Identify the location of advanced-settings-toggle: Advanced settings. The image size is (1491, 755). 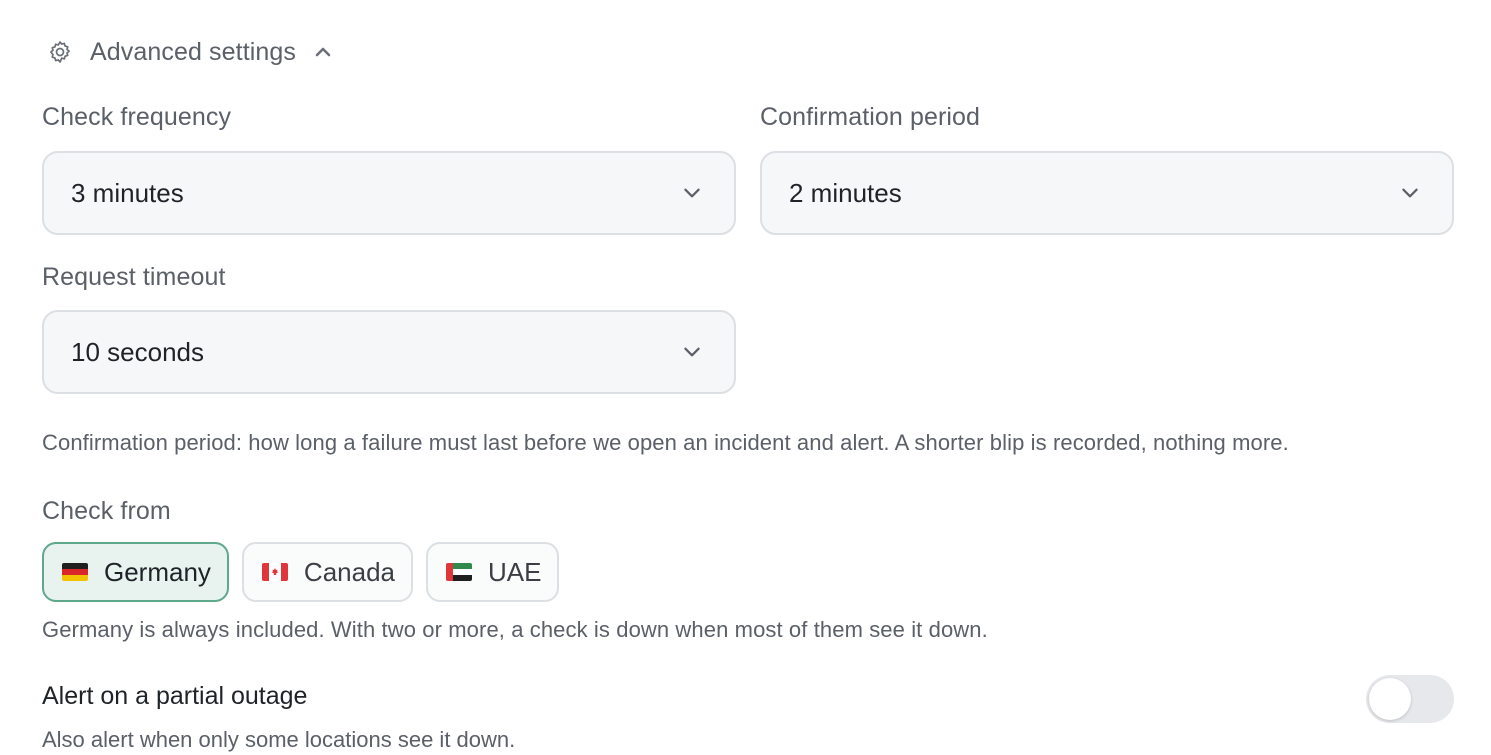
(190, 52).